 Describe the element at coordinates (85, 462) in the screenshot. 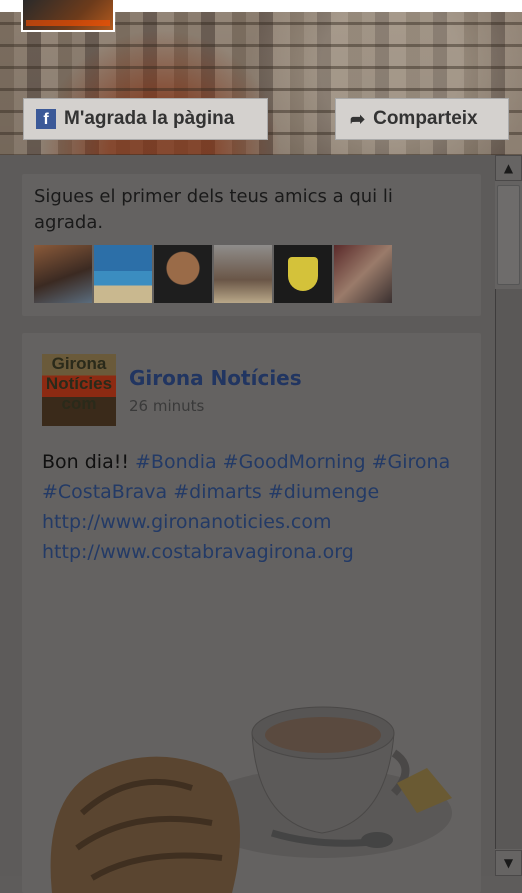

I see `post-lead: Bon dia!!` at that location.